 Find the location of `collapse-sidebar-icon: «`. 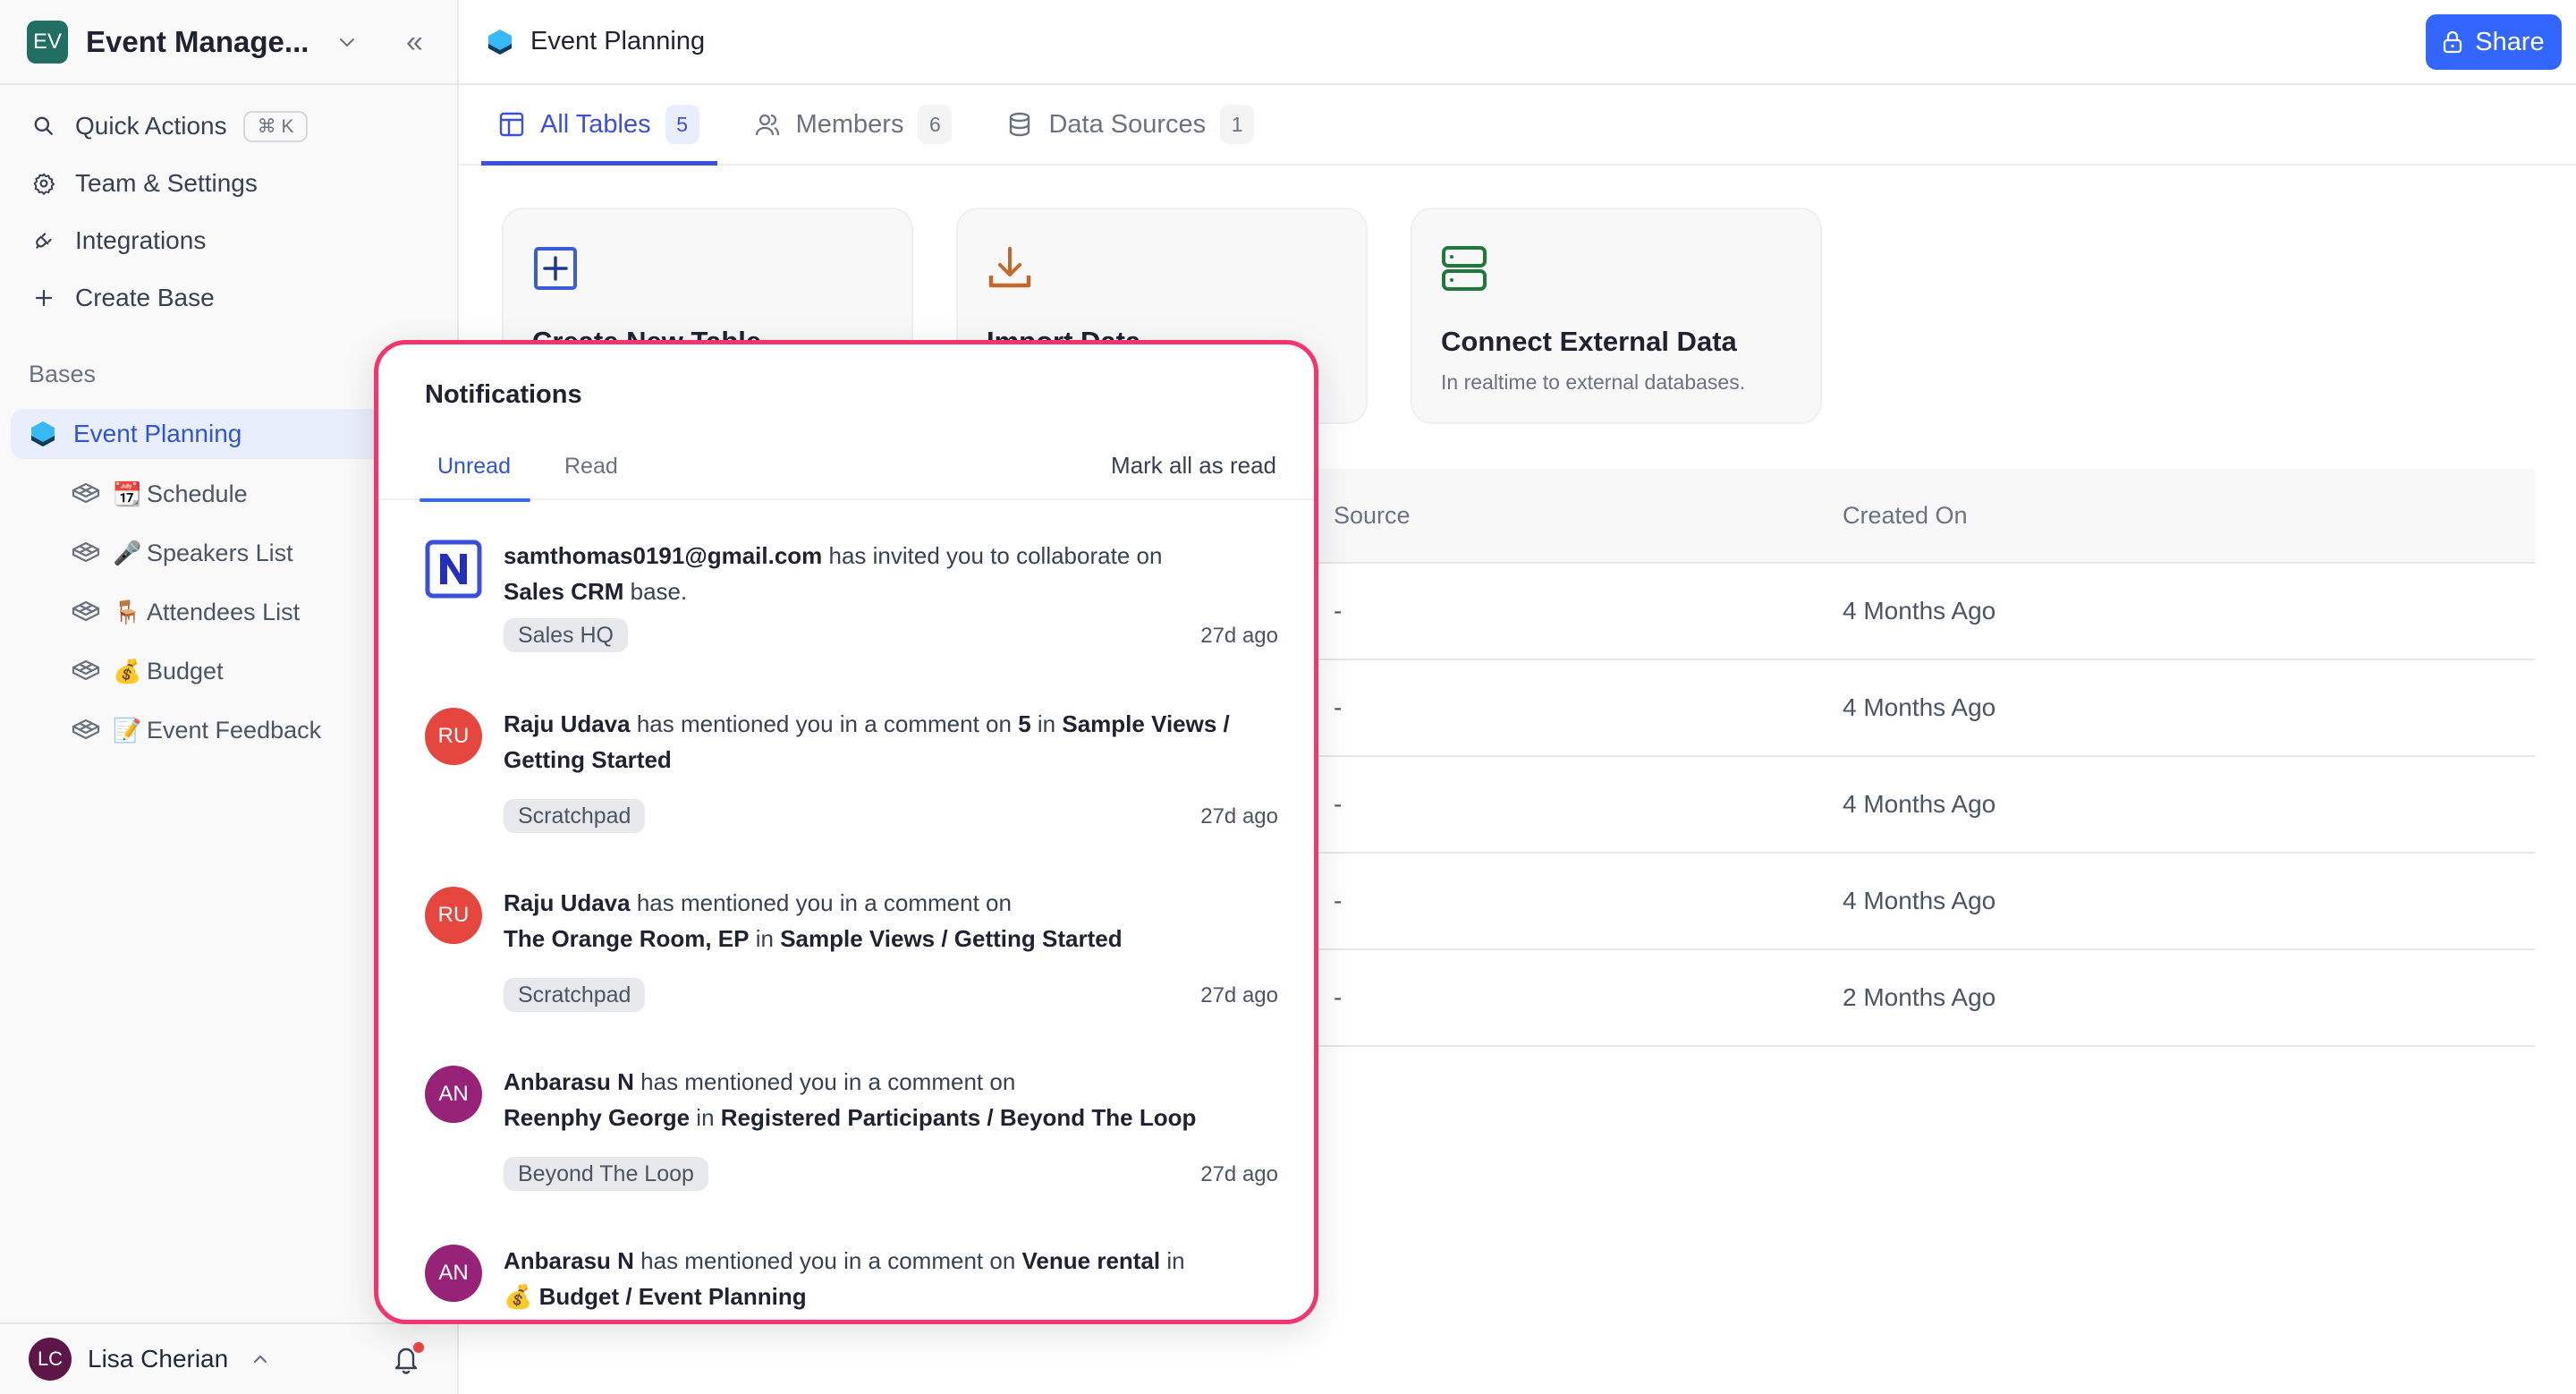

collapse-sidebar-icon: « is located at coordinates (414, 42).